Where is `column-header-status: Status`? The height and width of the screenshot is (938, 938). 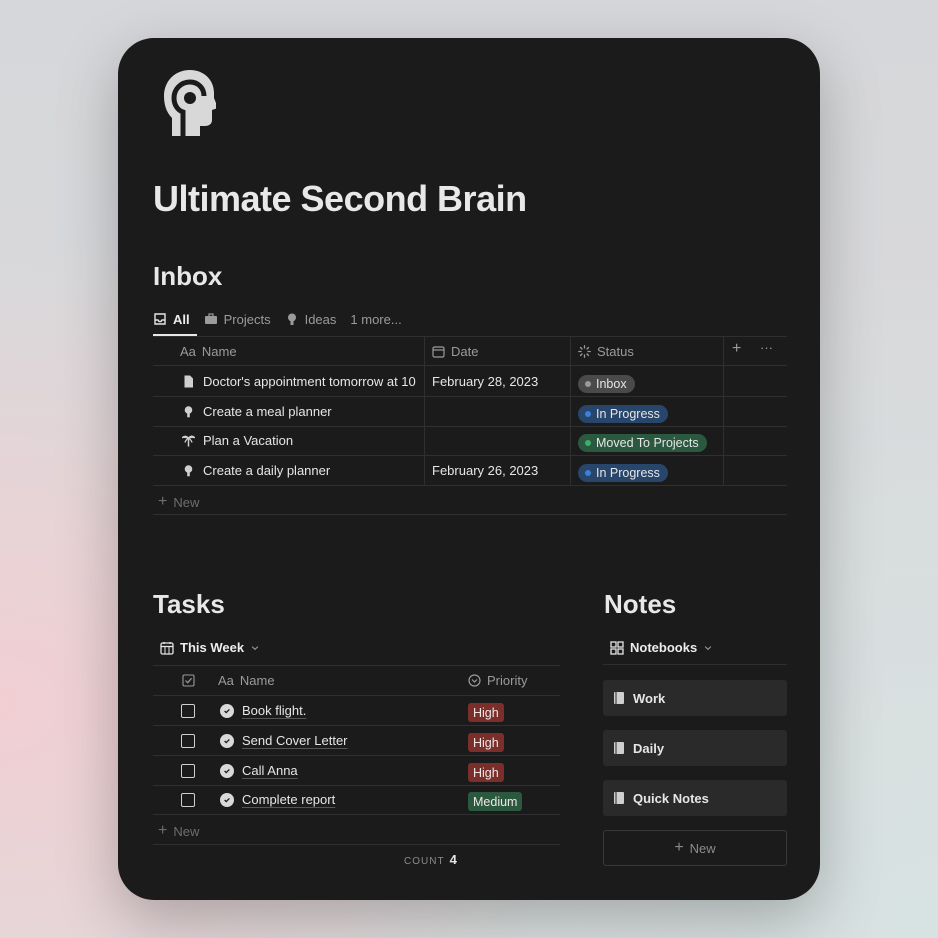 column-header-status: Status is located at coordinates (606, 351).